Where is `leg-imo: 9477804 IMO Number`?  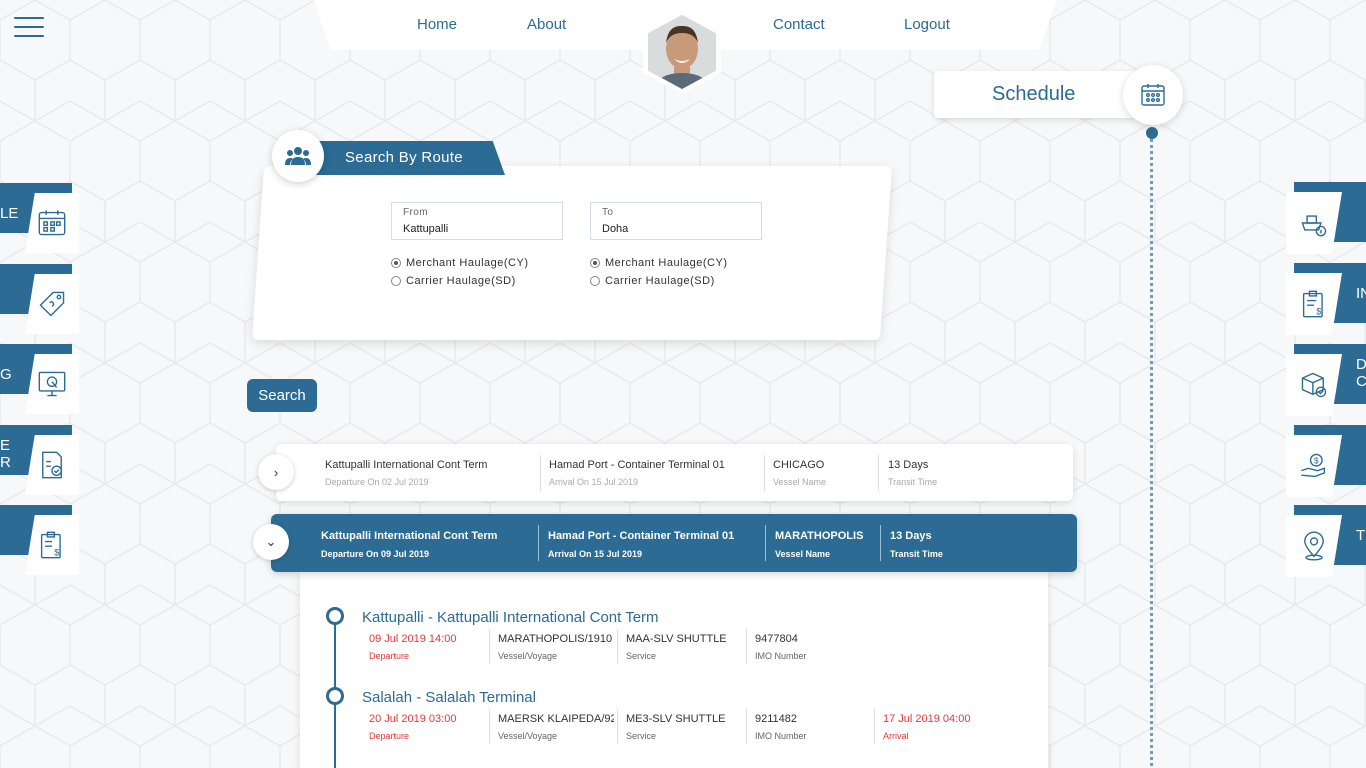 leg-imo: 9477804 IMO Number is located at coordinates (810, 647).